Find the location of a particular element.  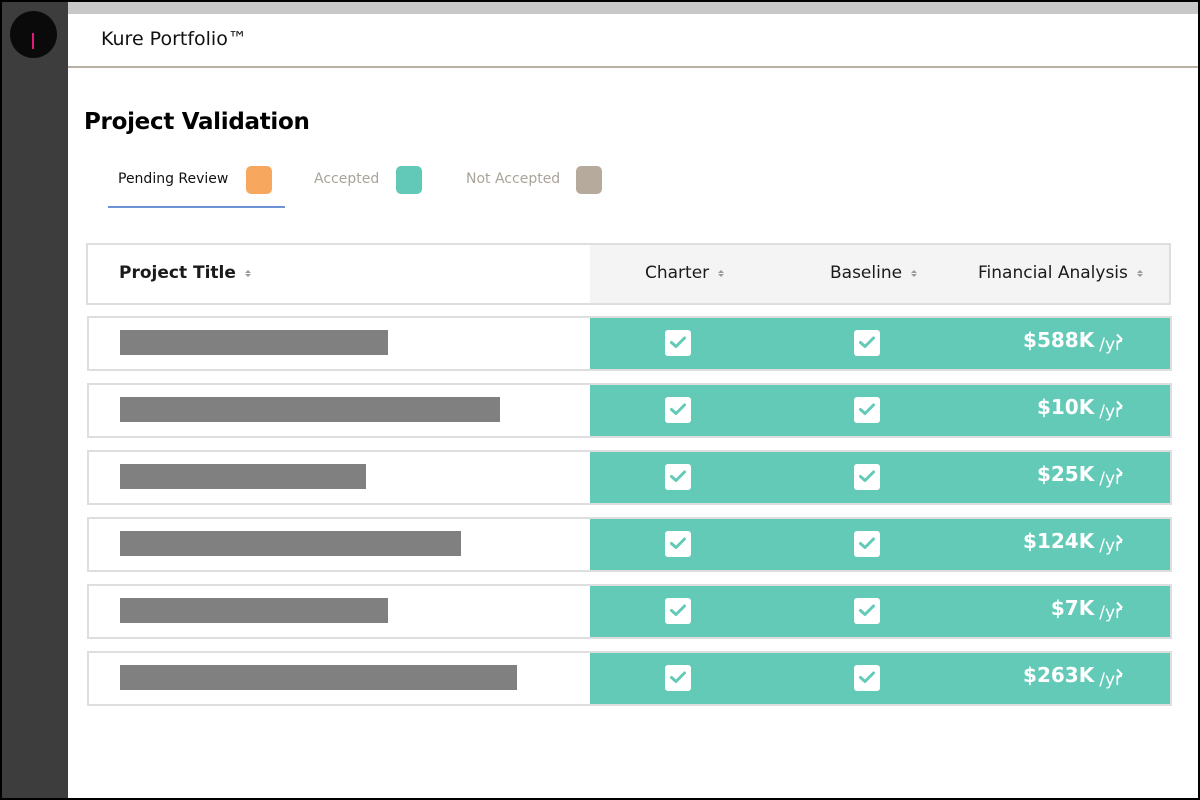

tab-pending-review: Pending Review is located at coordinates (196, 186).